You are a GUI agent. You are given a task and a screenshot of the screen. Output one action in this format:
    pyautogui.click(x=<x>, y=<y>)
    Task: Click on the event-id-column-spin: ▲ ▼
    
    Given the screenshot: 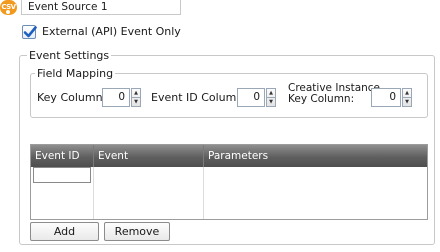 What is the action you would take?
    pyautogui.click(x=271, y=97)
    